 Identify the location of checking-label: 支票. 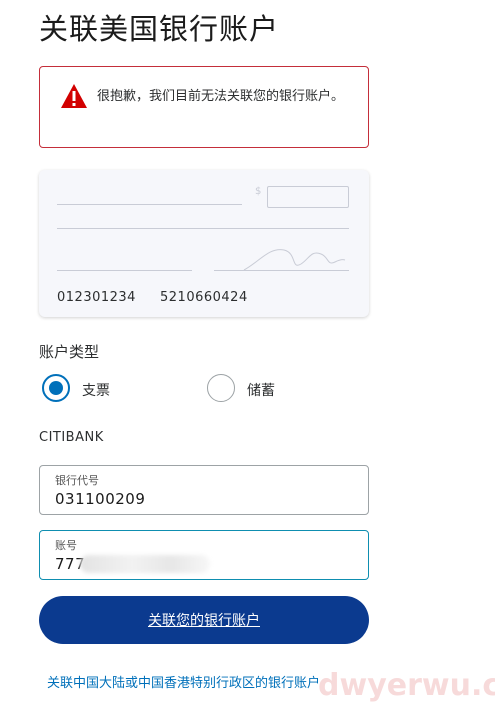
(96, 390).